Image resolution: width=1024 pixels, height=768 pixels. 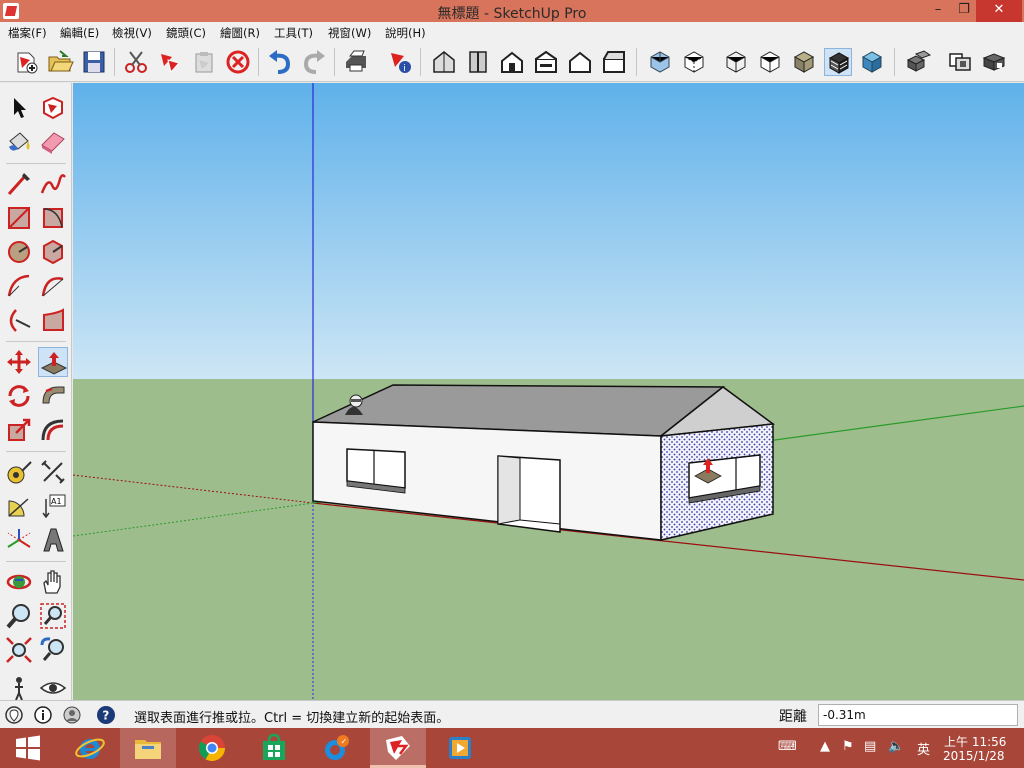 What do you see at coordinates (292, 718) in the screenshot?
I see `status-hint: 選取表面進行推或拉。Ctrl = 切換建立新的起始表面。` at bounding box center [292, 718].